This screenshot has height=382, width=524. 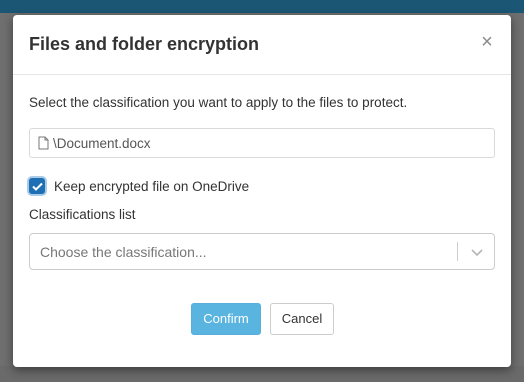 I want to click on dialog-title: Files and folder encryption, so click(x=144, y=44).